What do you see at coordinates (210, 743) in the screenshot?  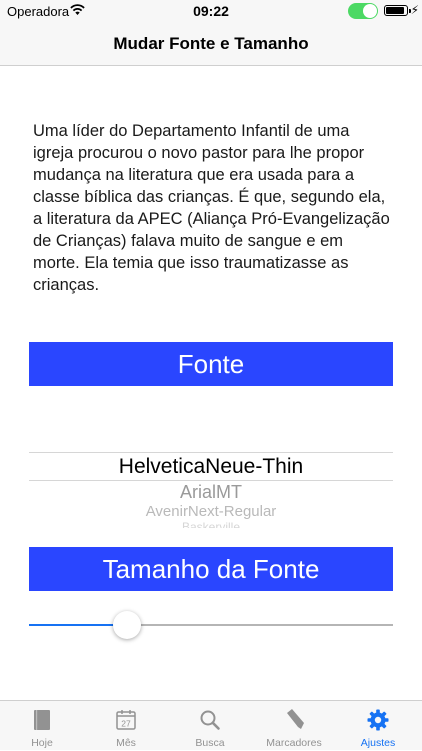 I see `tab-label: Busca` at bounding box center [210, 743].